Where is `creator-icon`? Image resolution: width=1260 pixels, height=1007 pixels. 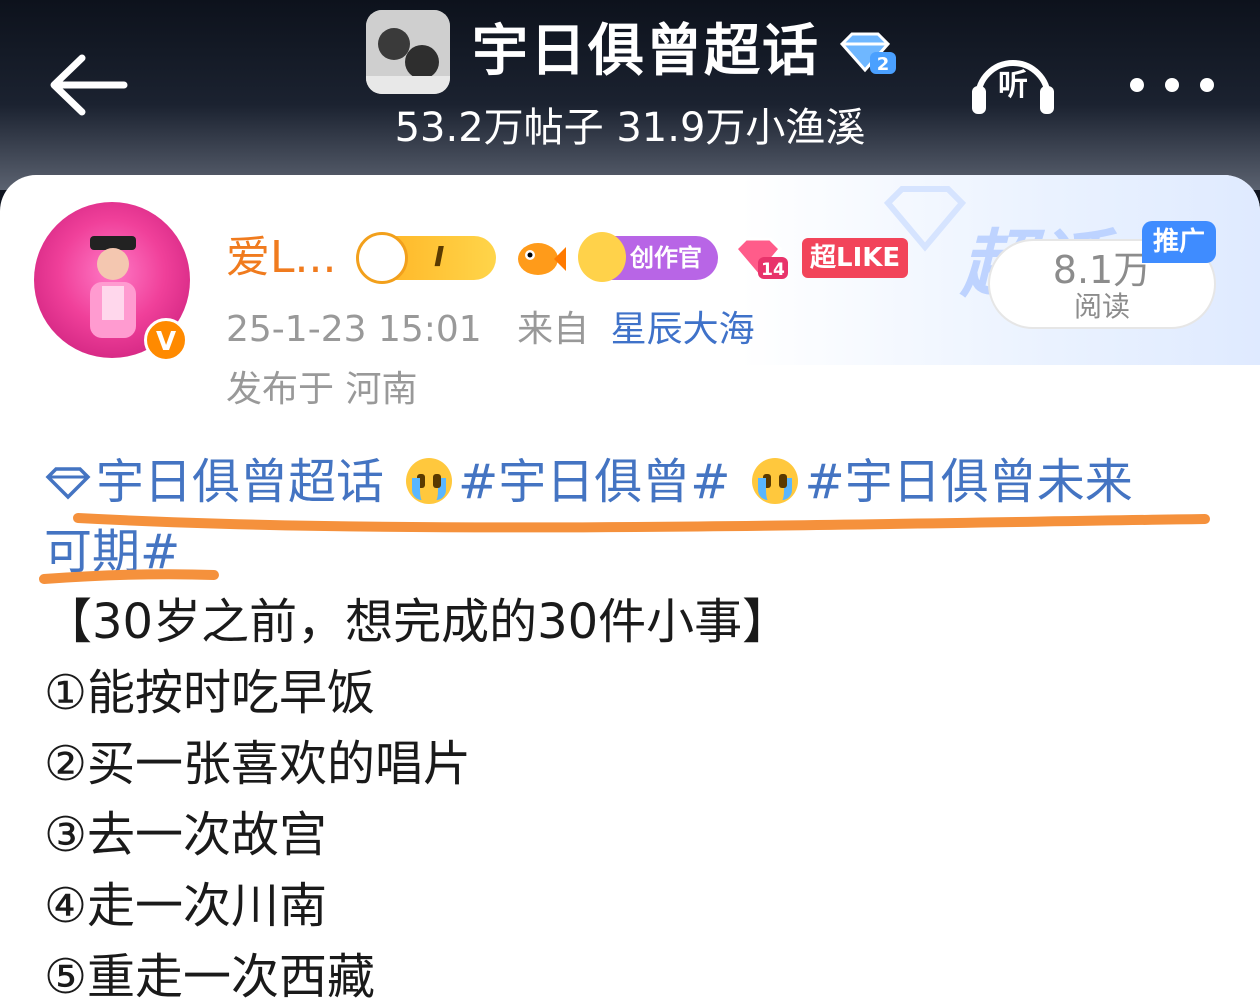
creator-icon is located at coordinates (602, 257).